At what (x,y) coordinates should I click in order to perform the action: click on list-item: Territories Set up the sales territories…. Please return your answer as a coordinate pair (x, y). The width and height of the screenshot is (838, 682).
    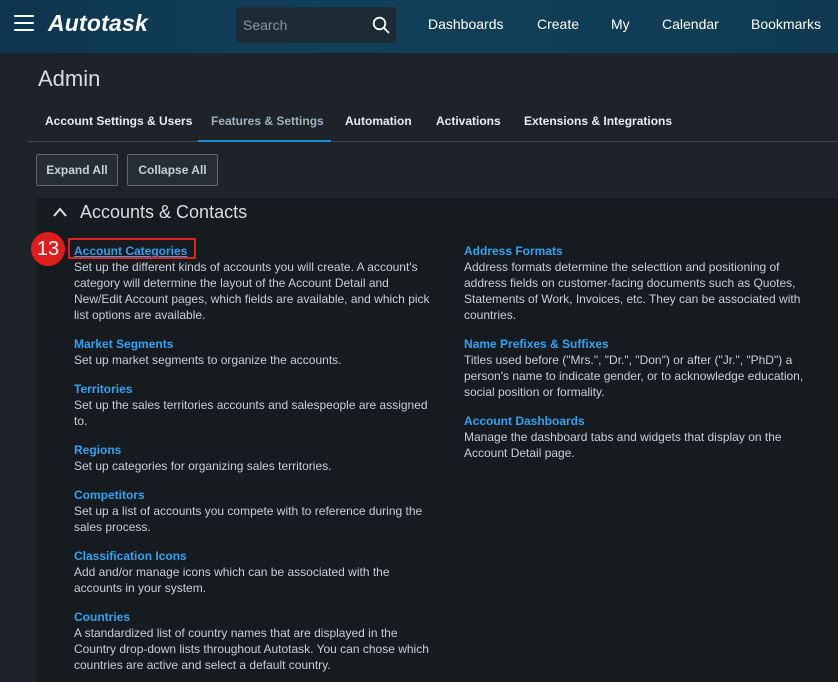
    Looking at the image, I should click on (254, 405).